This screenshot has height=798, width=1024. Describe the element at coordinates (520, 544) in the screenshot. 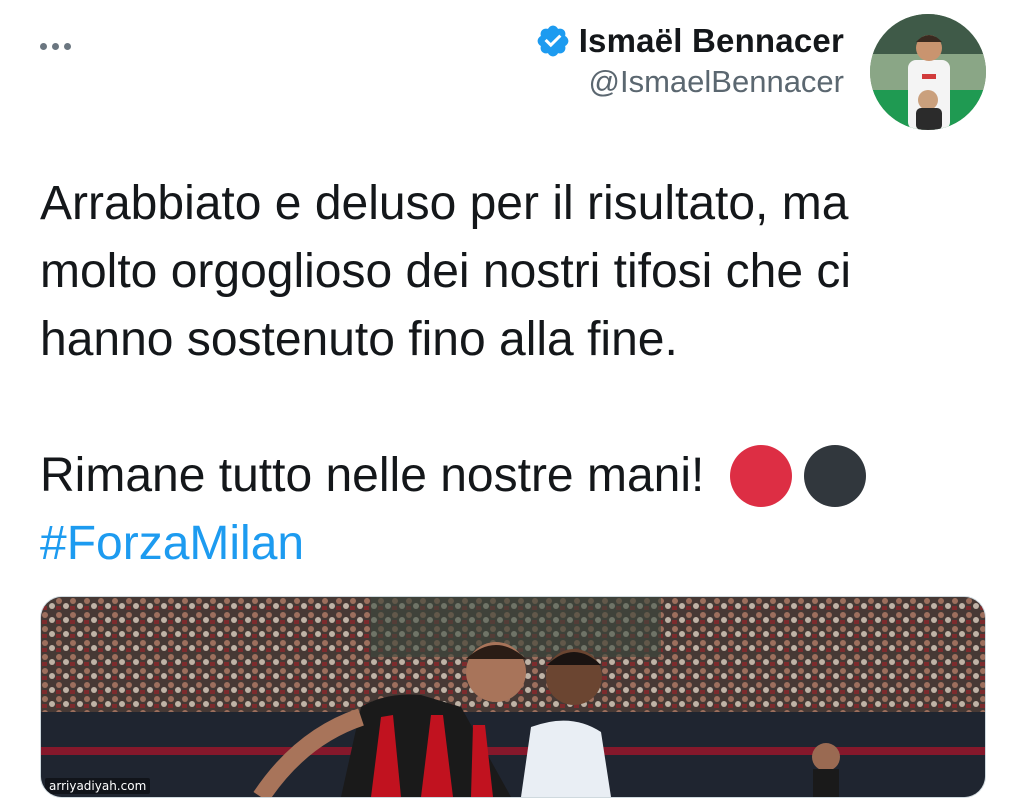

I see `hashtag-line: #ForzaMilan` at that location.